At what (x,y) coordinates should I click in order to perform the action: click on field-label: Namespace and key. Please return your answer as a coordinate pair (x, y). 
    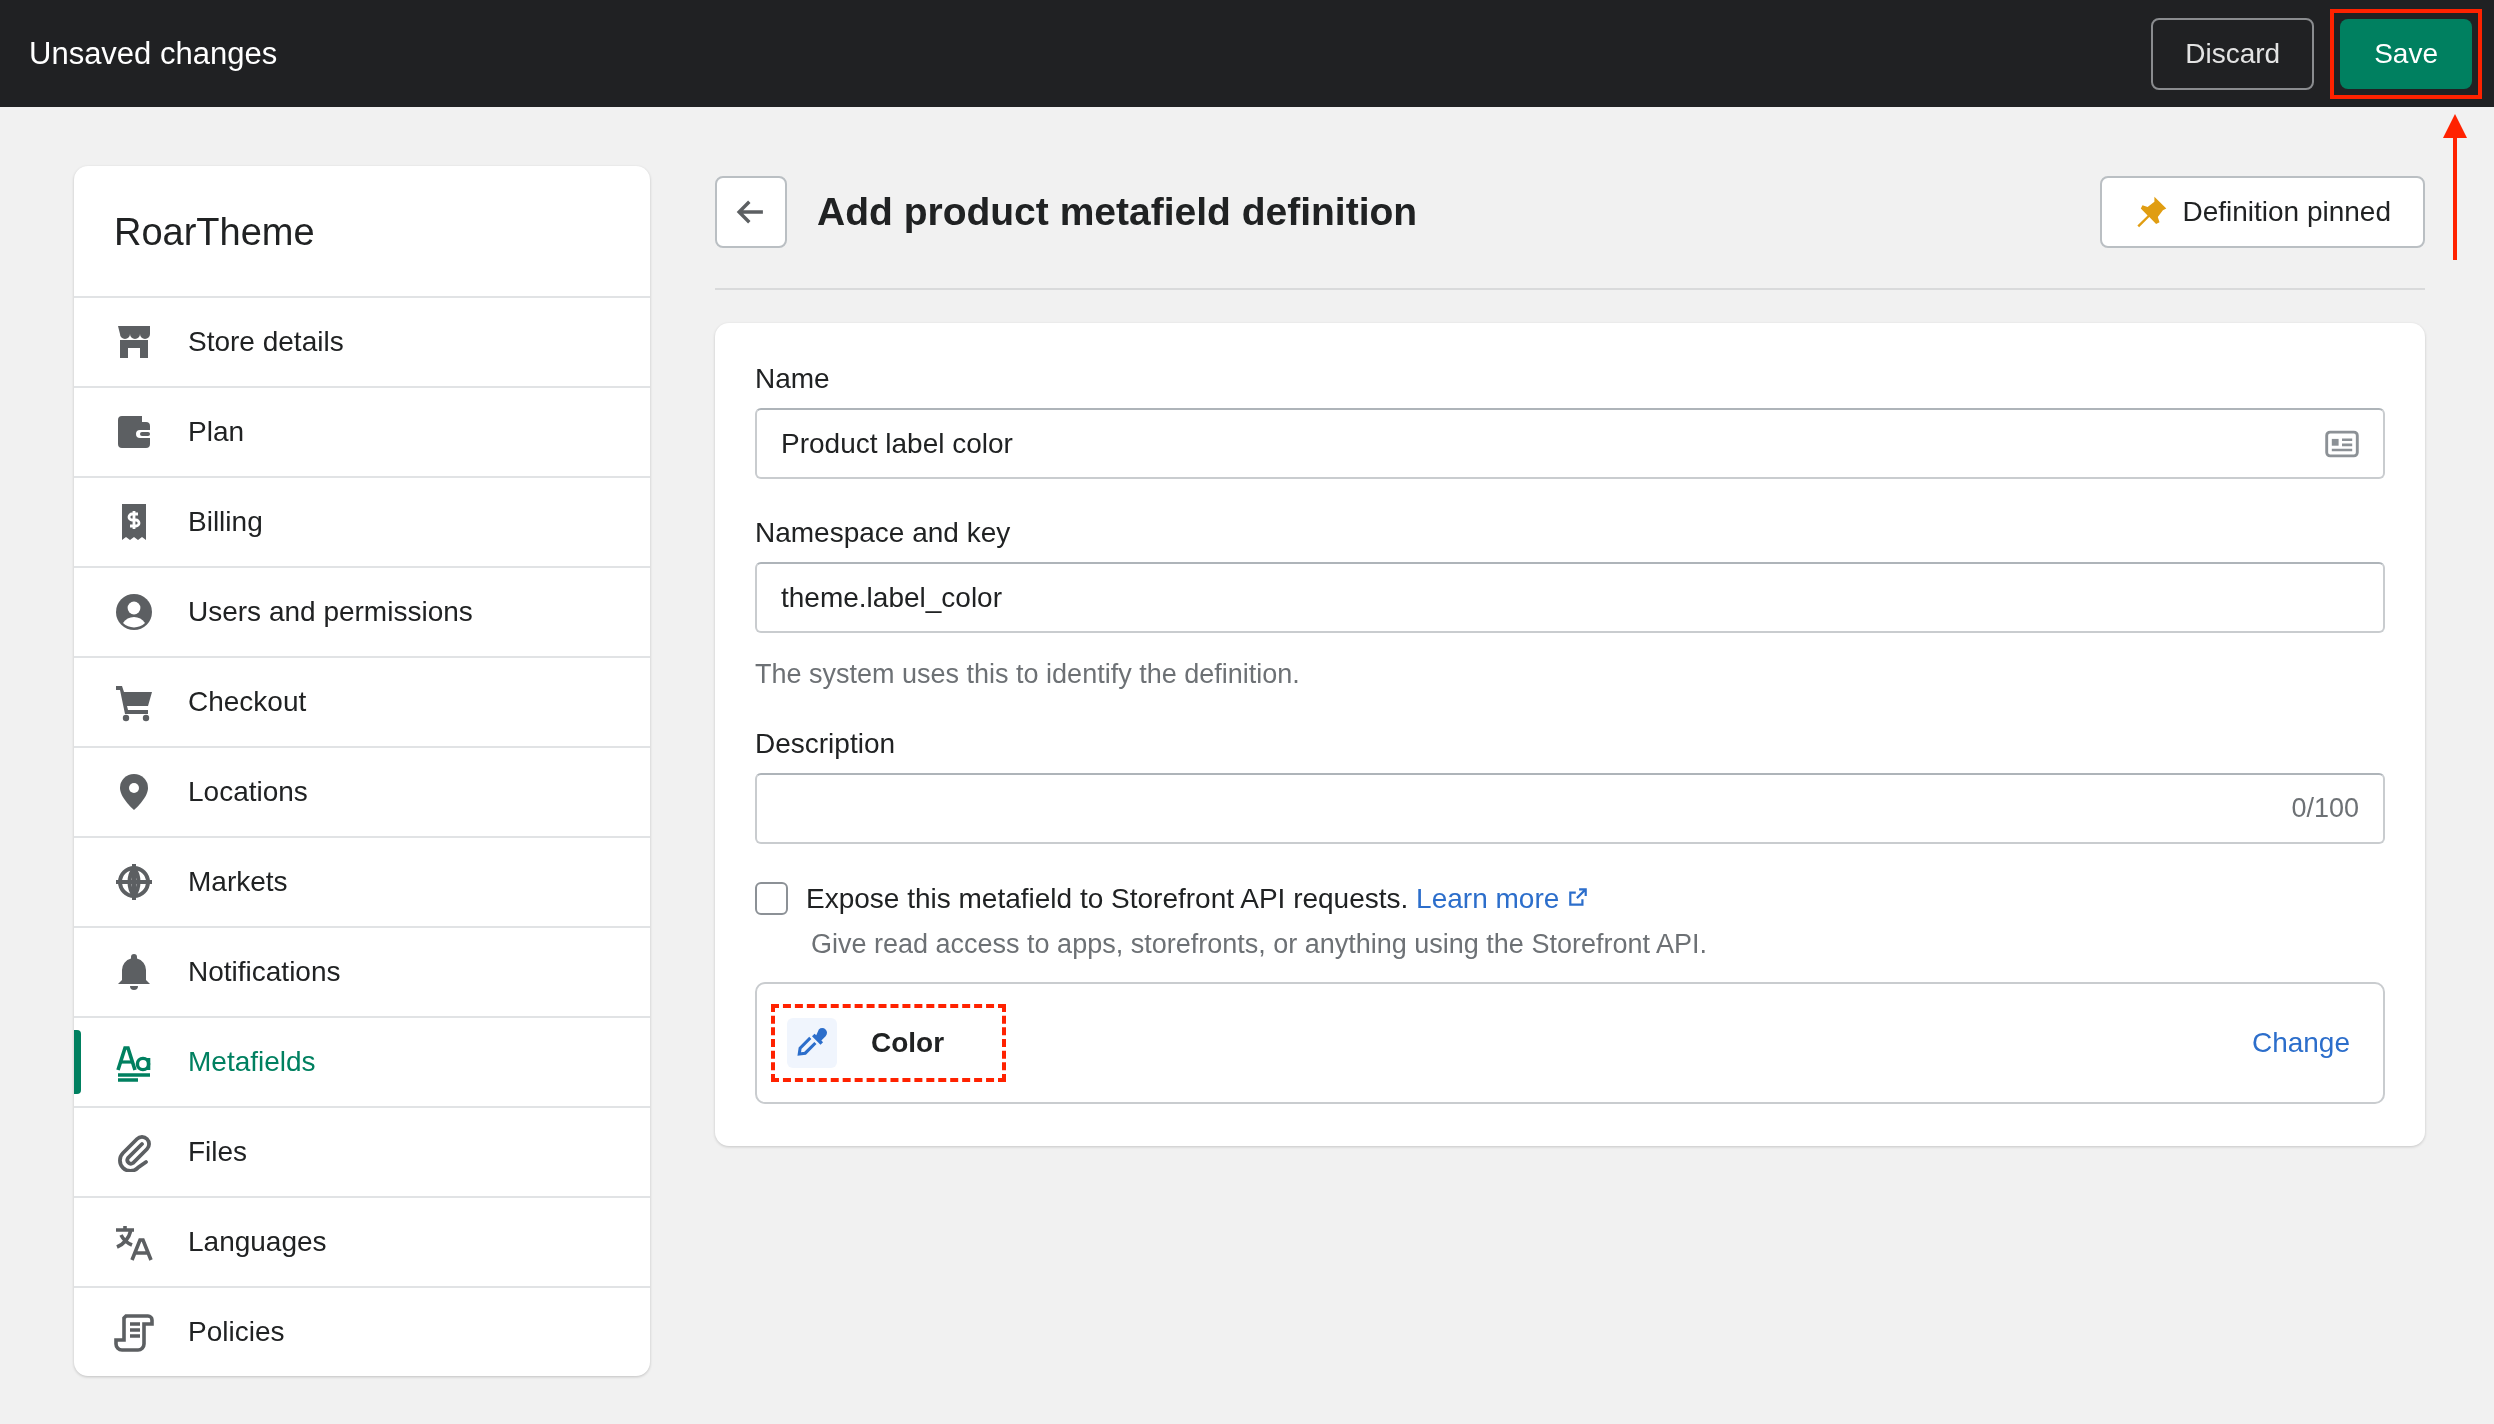
    Looking at the image, I should click on (883, 533).